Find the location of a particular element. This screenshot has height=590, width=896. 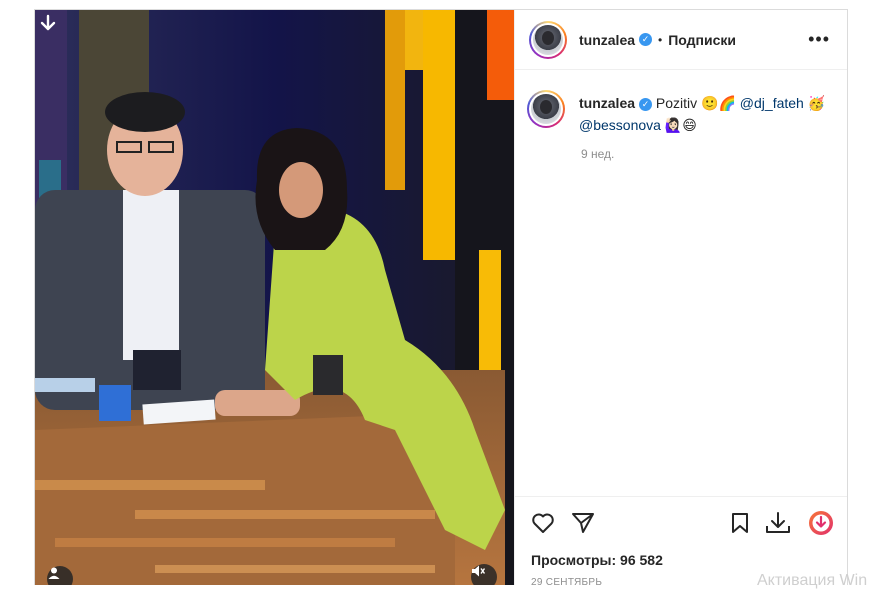

more-options-icon: ••• is located at coordinates (819, 39).